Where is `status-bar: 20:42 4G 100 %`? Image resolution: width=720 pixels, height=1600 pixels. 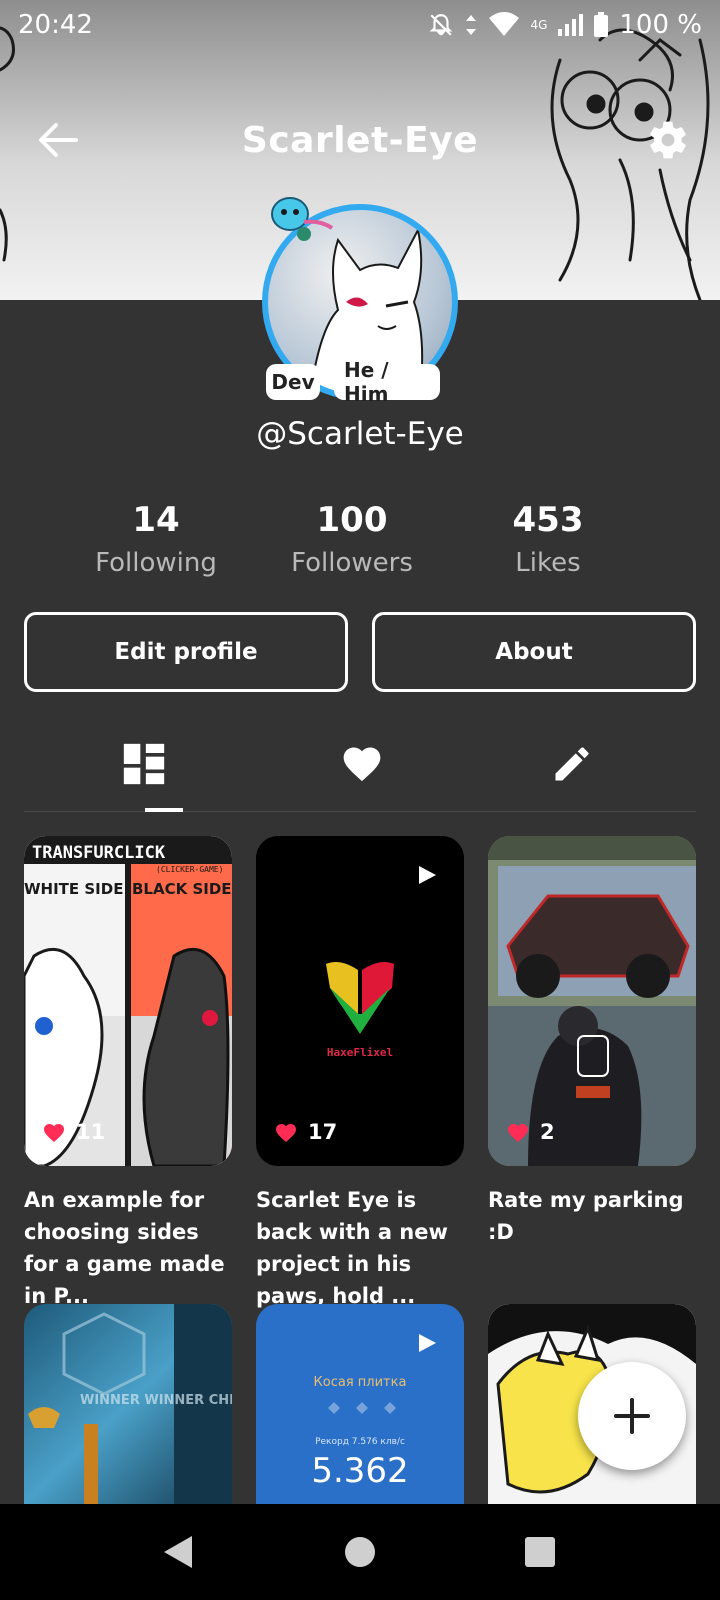 status-bar: 20:42 4G 100 % is located at coordinates (360, 25).